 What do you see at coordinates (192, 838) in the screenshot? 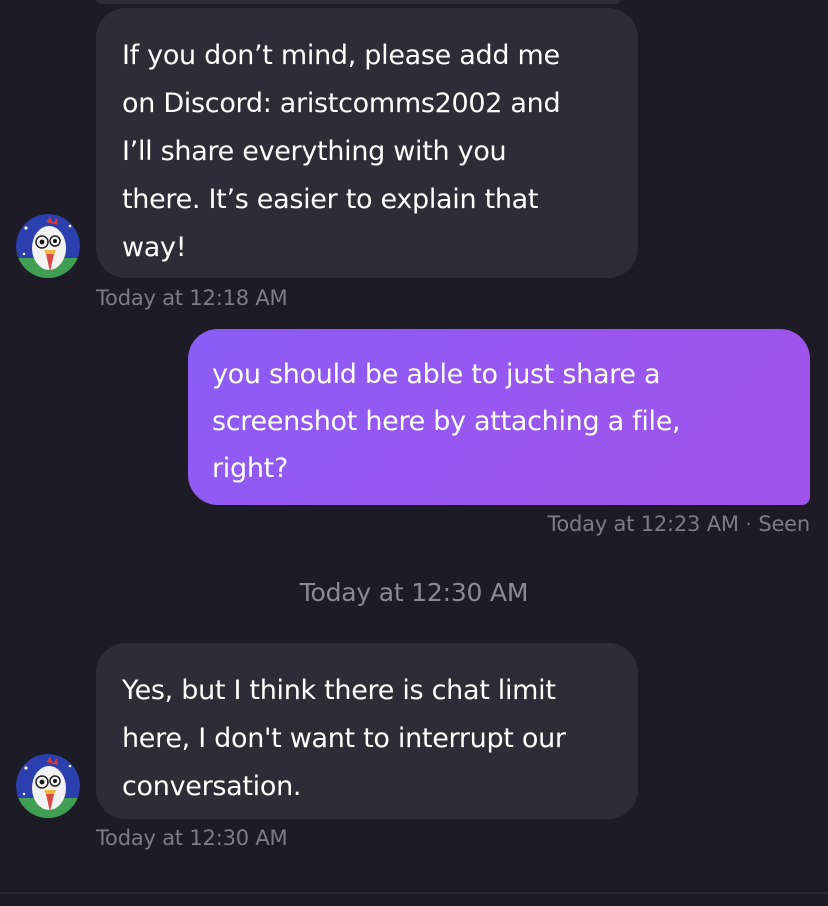
I see `message-timestamp: Today at 12:30 AM` at bounding box center [192, 838].